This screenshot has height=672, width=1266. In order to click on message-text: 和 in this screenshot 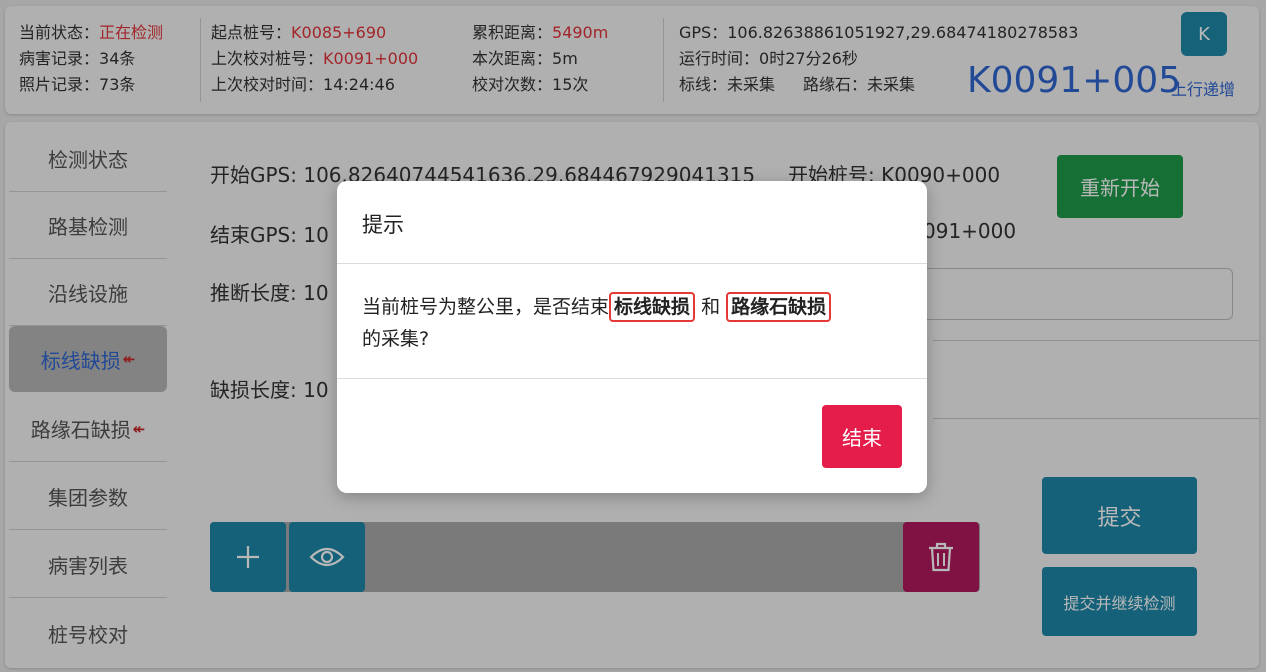, I will do `click(711, 307)`.